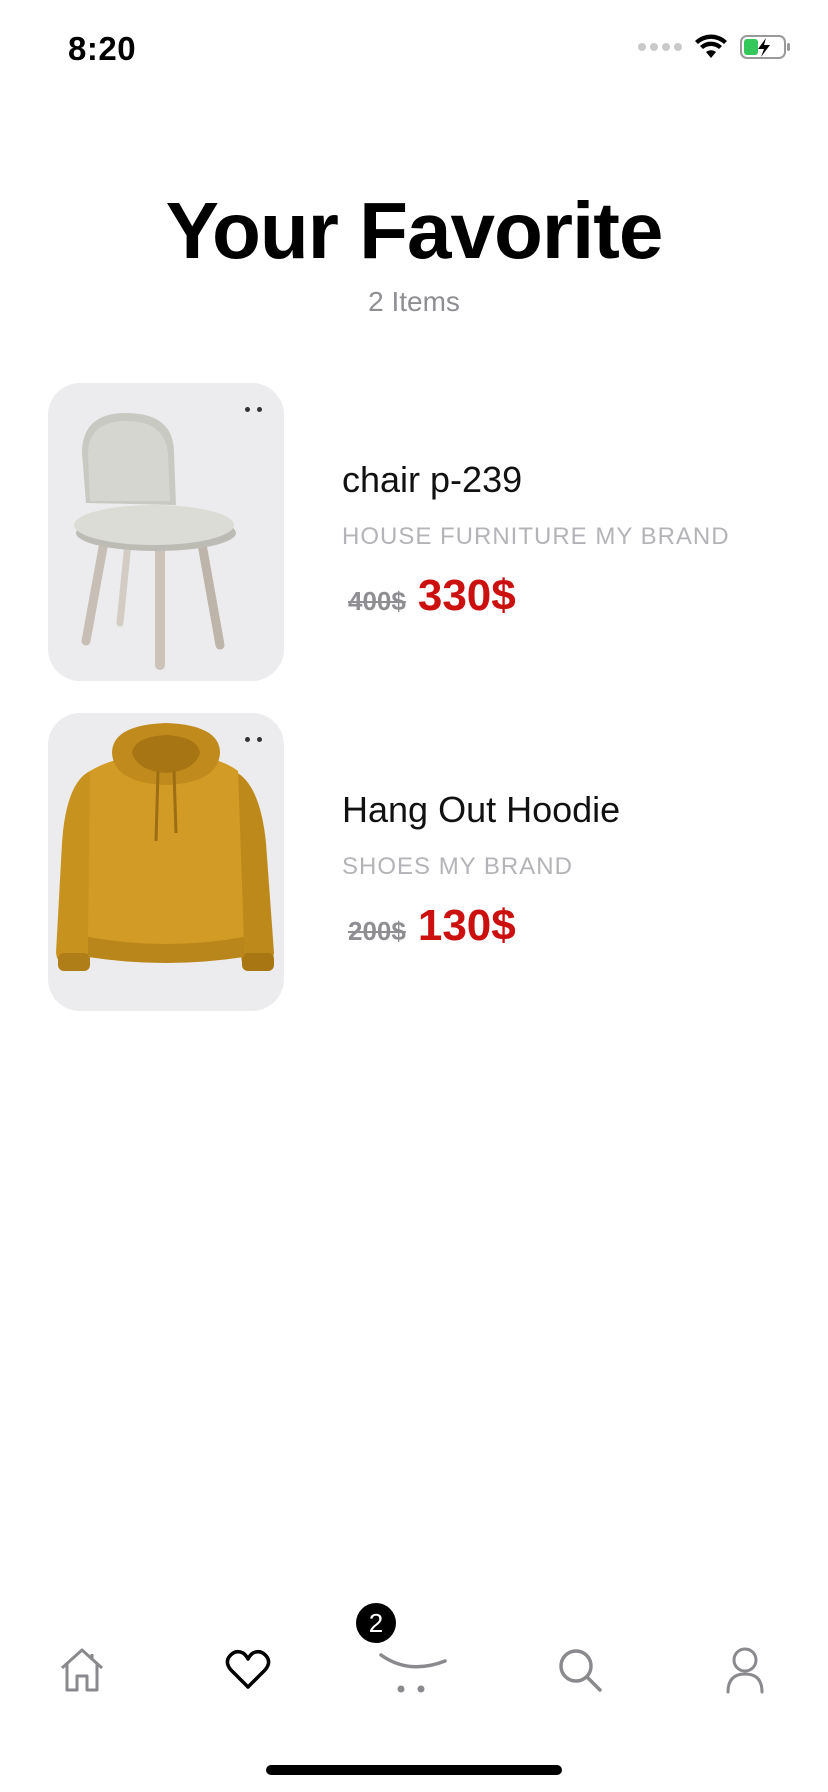  Describe the element at coordinates (155, 541) in the screenshot. I see `chair-image` at that location.